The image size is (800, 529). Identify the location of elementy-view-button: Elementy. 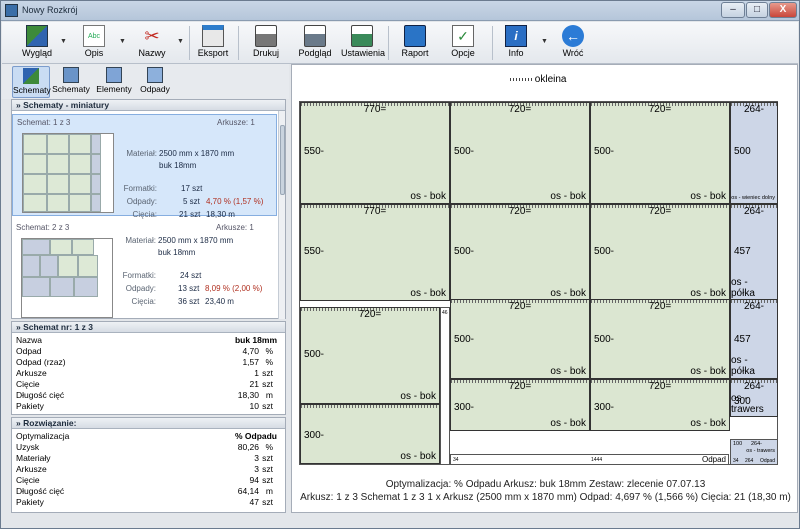
(114, 82).